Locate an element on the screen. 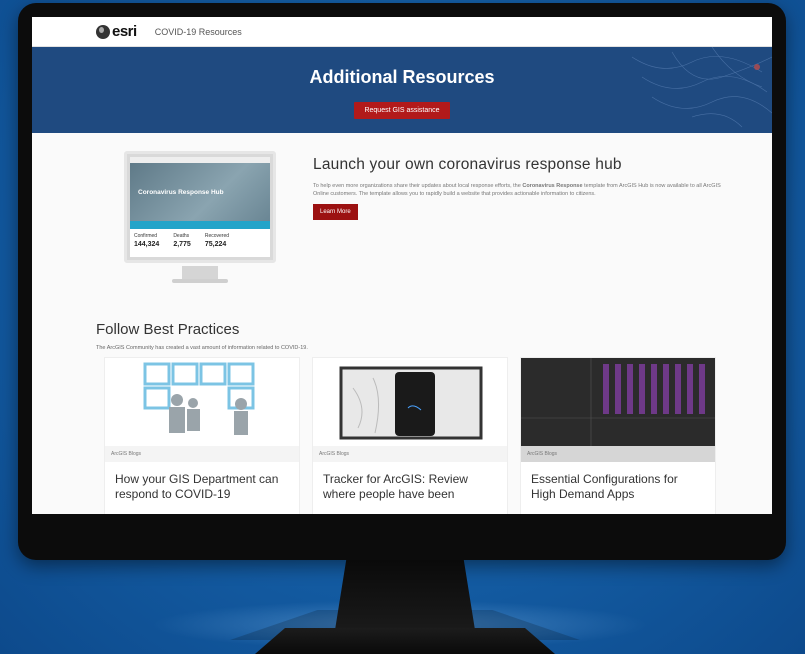  learn-more-button: Learn More is located at coordinates (335, 212).